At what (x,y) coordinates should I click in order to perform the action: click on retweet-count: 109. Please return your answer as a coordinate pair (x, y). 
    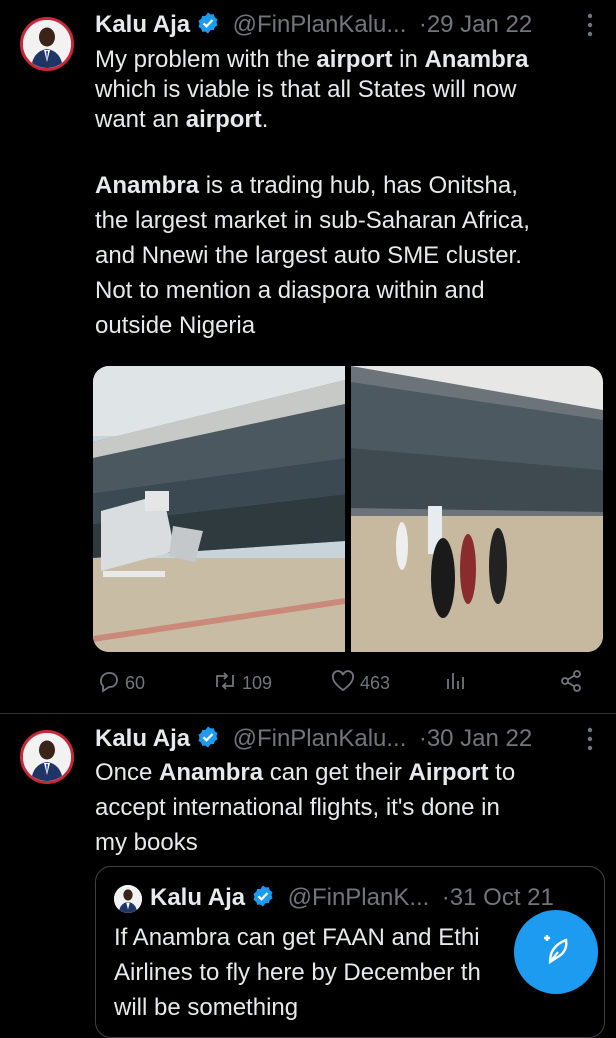
    Looking at the image, I should click on (257, 683).